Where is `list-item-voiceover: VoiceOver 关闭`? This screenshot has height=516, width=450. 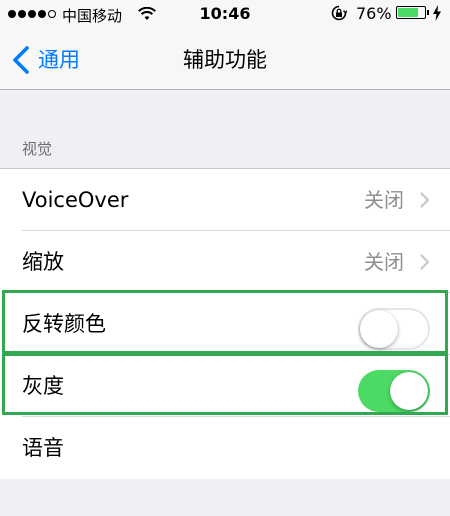 list-item-voiceover: VoiceOver 关闭 is located at coordinates (225, 200).